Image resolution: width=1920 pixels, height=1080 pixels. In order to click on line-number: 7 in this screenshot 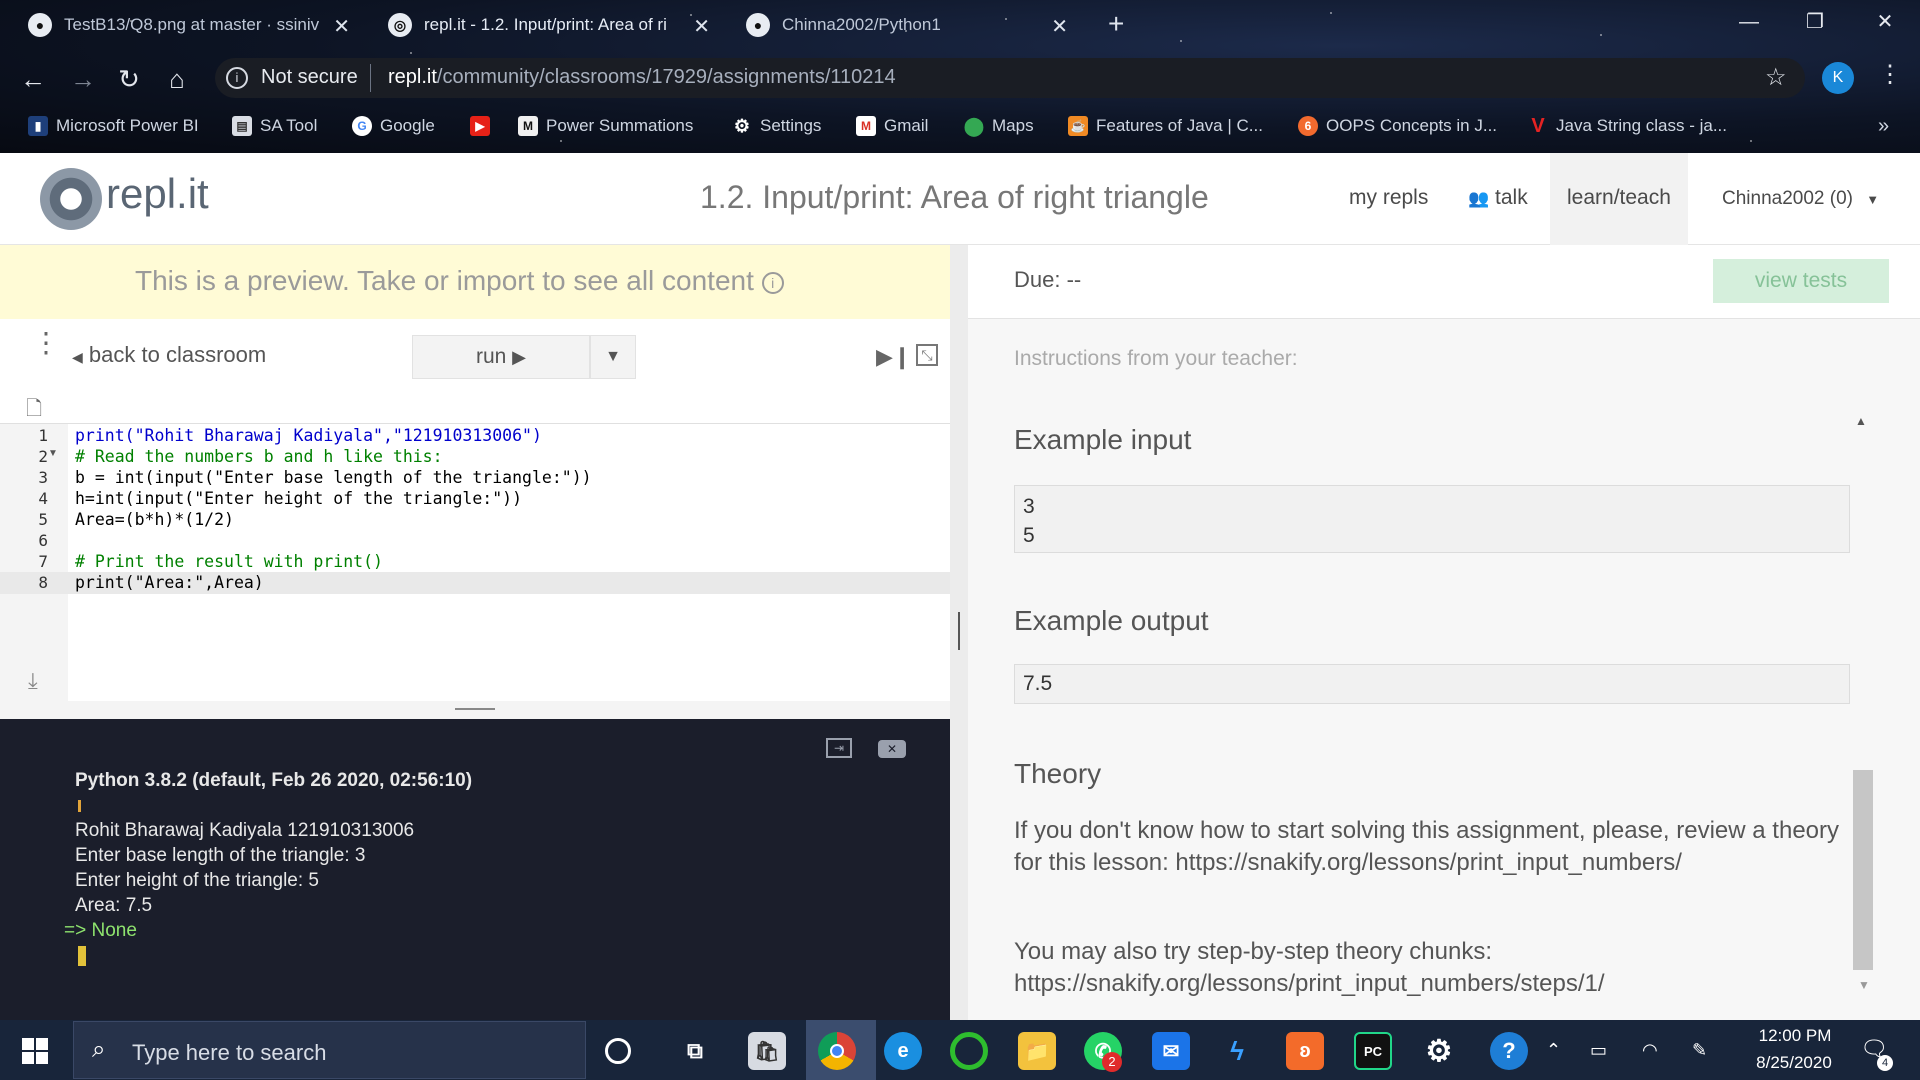, I will do `click(43, 561)`.